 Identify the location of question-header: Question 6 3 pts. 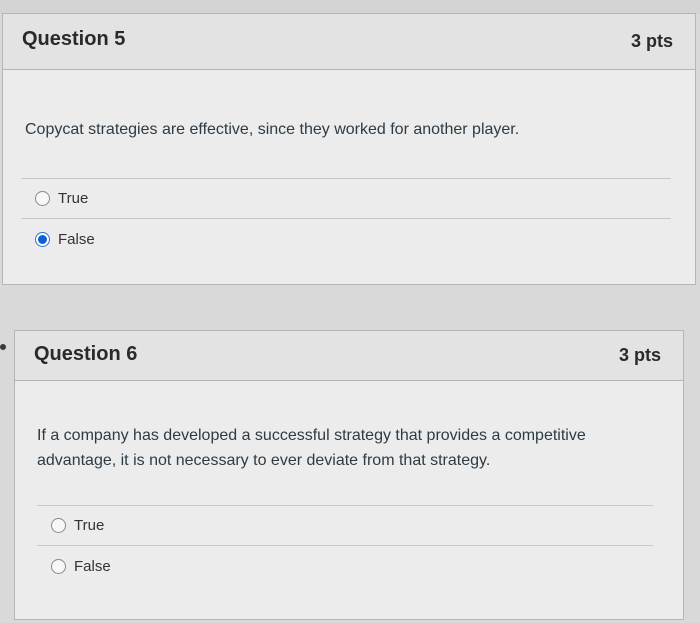
(349, 356).